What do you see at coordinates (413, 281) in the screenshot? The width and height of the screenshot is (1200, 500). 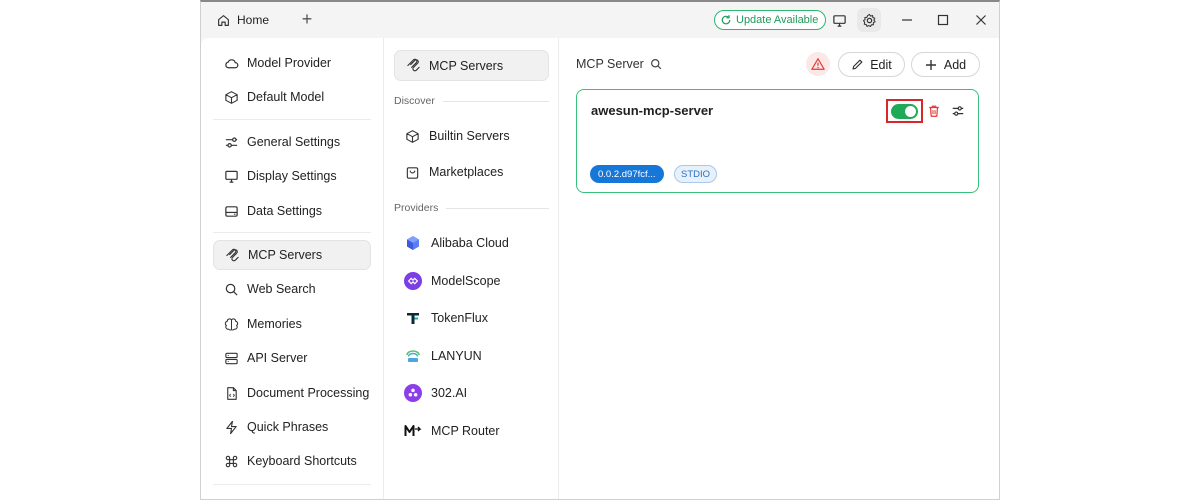 I see `modelscope-logo-icon` at bounding box center [413, 281].